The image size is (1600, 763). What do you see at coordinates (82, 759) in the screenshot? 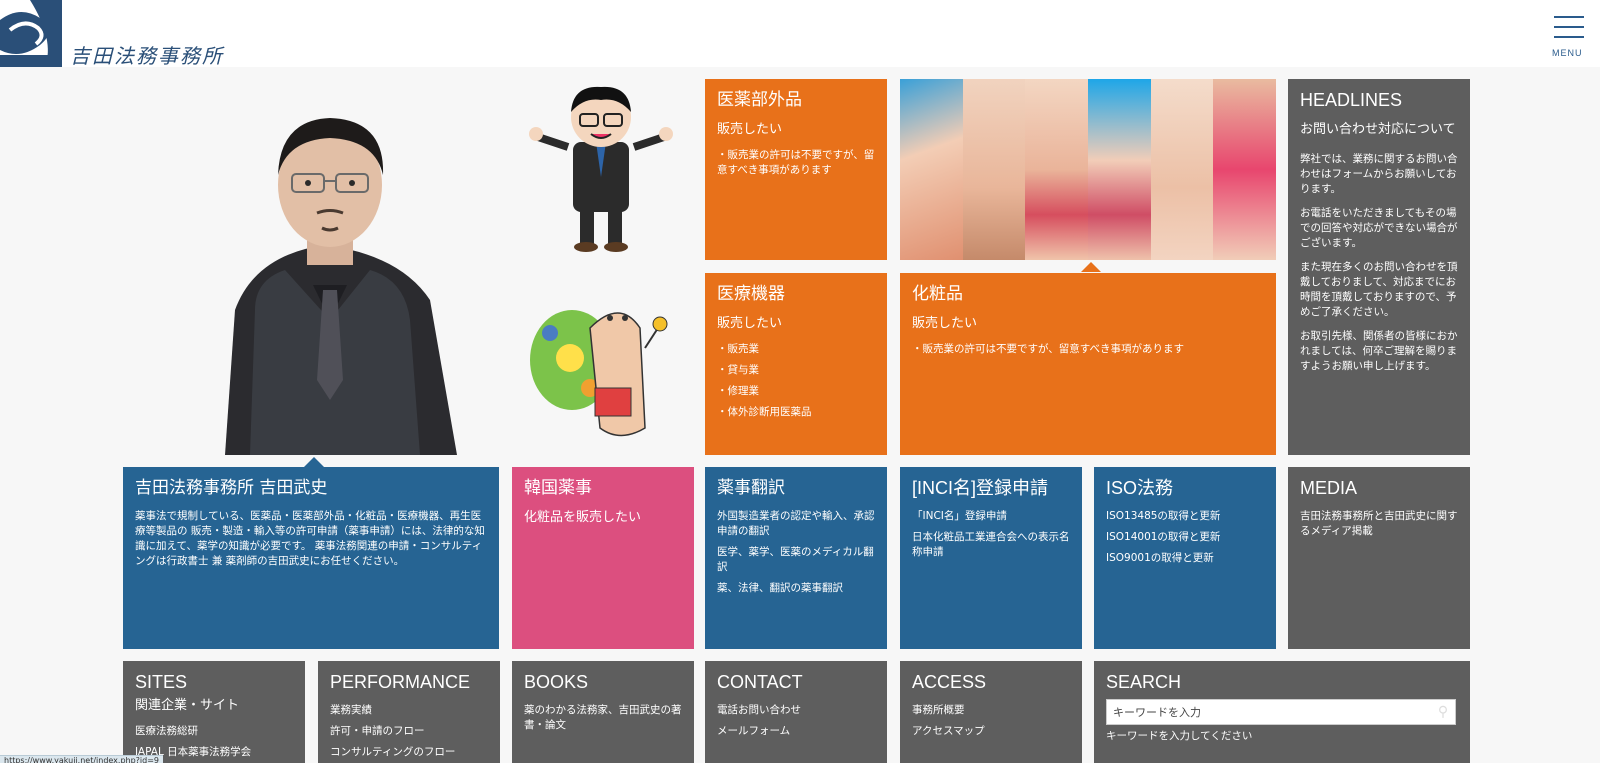
I see `browser-status-url: https://www.yakuji.net/index.php?id=9` at bounding box center [82, 759].